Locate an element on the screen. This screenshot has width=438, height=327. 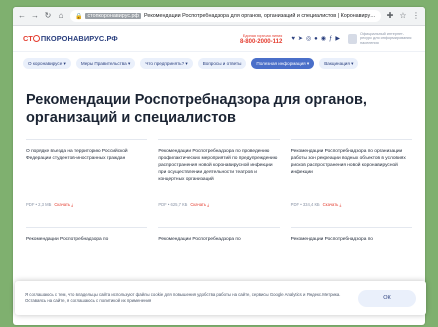
menu-item-government-measures: Меры Правительства ▾ is located at coordinates (105, 63).